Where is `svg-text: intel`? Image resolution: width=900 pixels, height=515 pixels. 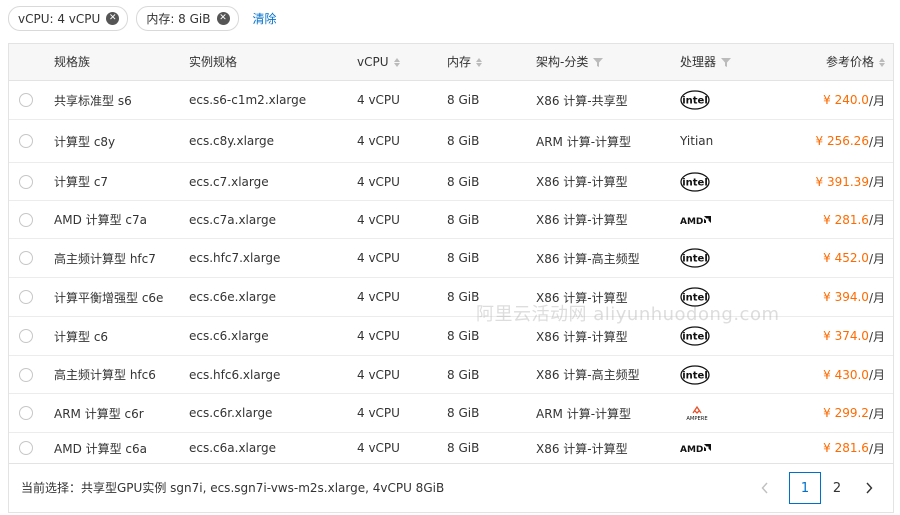 svg-text: intel is located at coordinates (695, 375).